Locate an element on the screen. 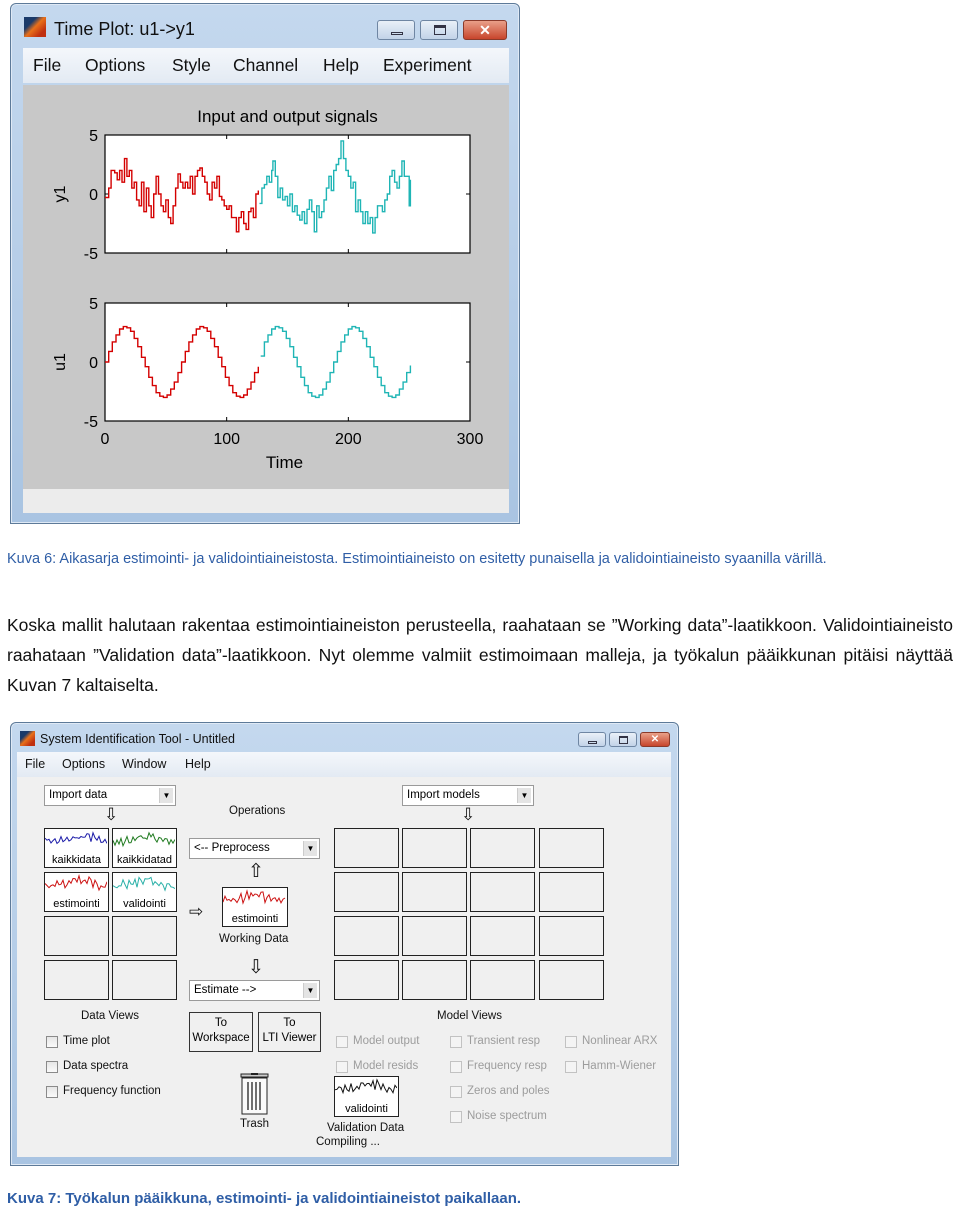  close-button: ✕ is located at coordinates (655, 739).